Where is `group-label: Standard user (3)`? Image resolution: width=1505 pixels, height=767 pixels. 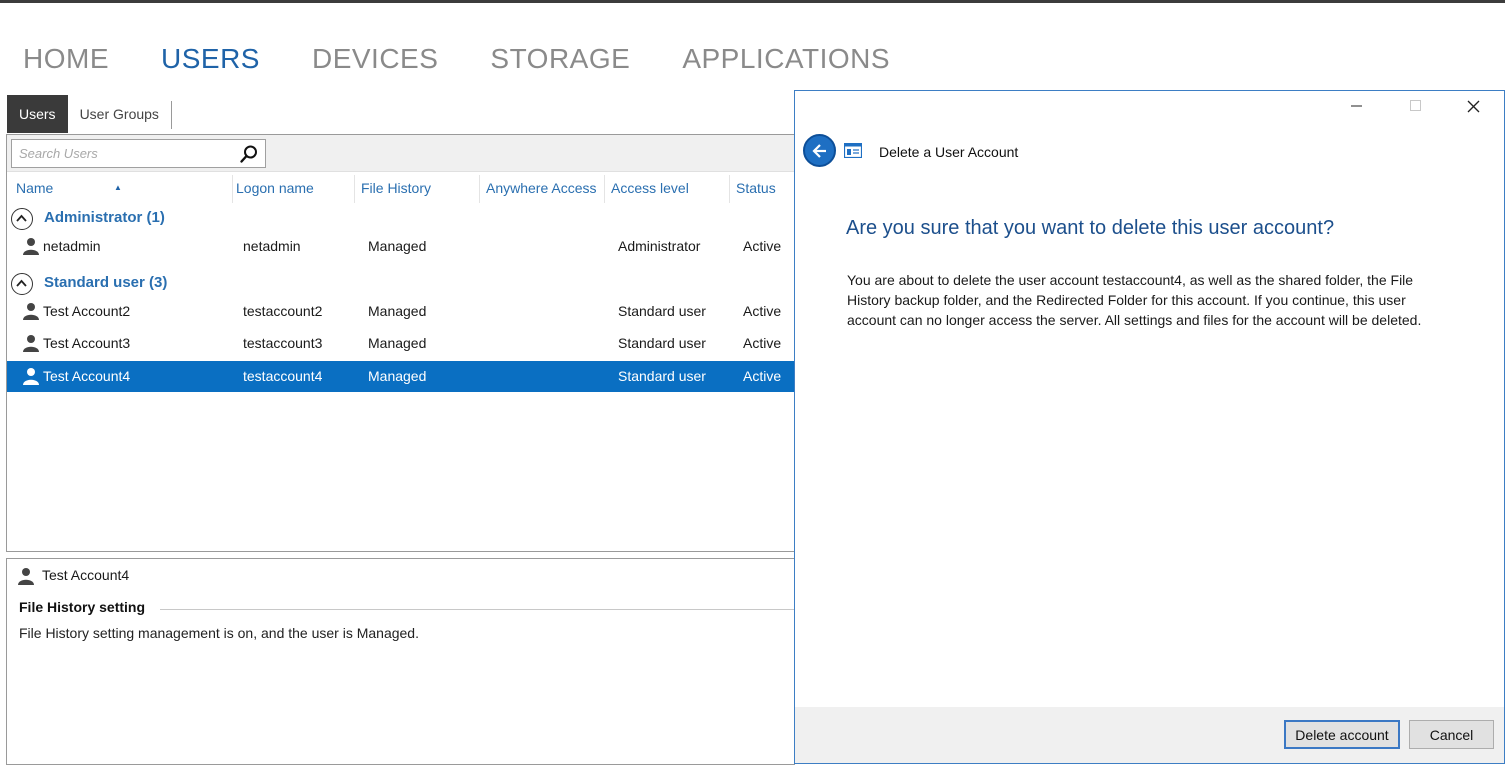 group-label: Standard user (3) is located at coordinates (106, 282).